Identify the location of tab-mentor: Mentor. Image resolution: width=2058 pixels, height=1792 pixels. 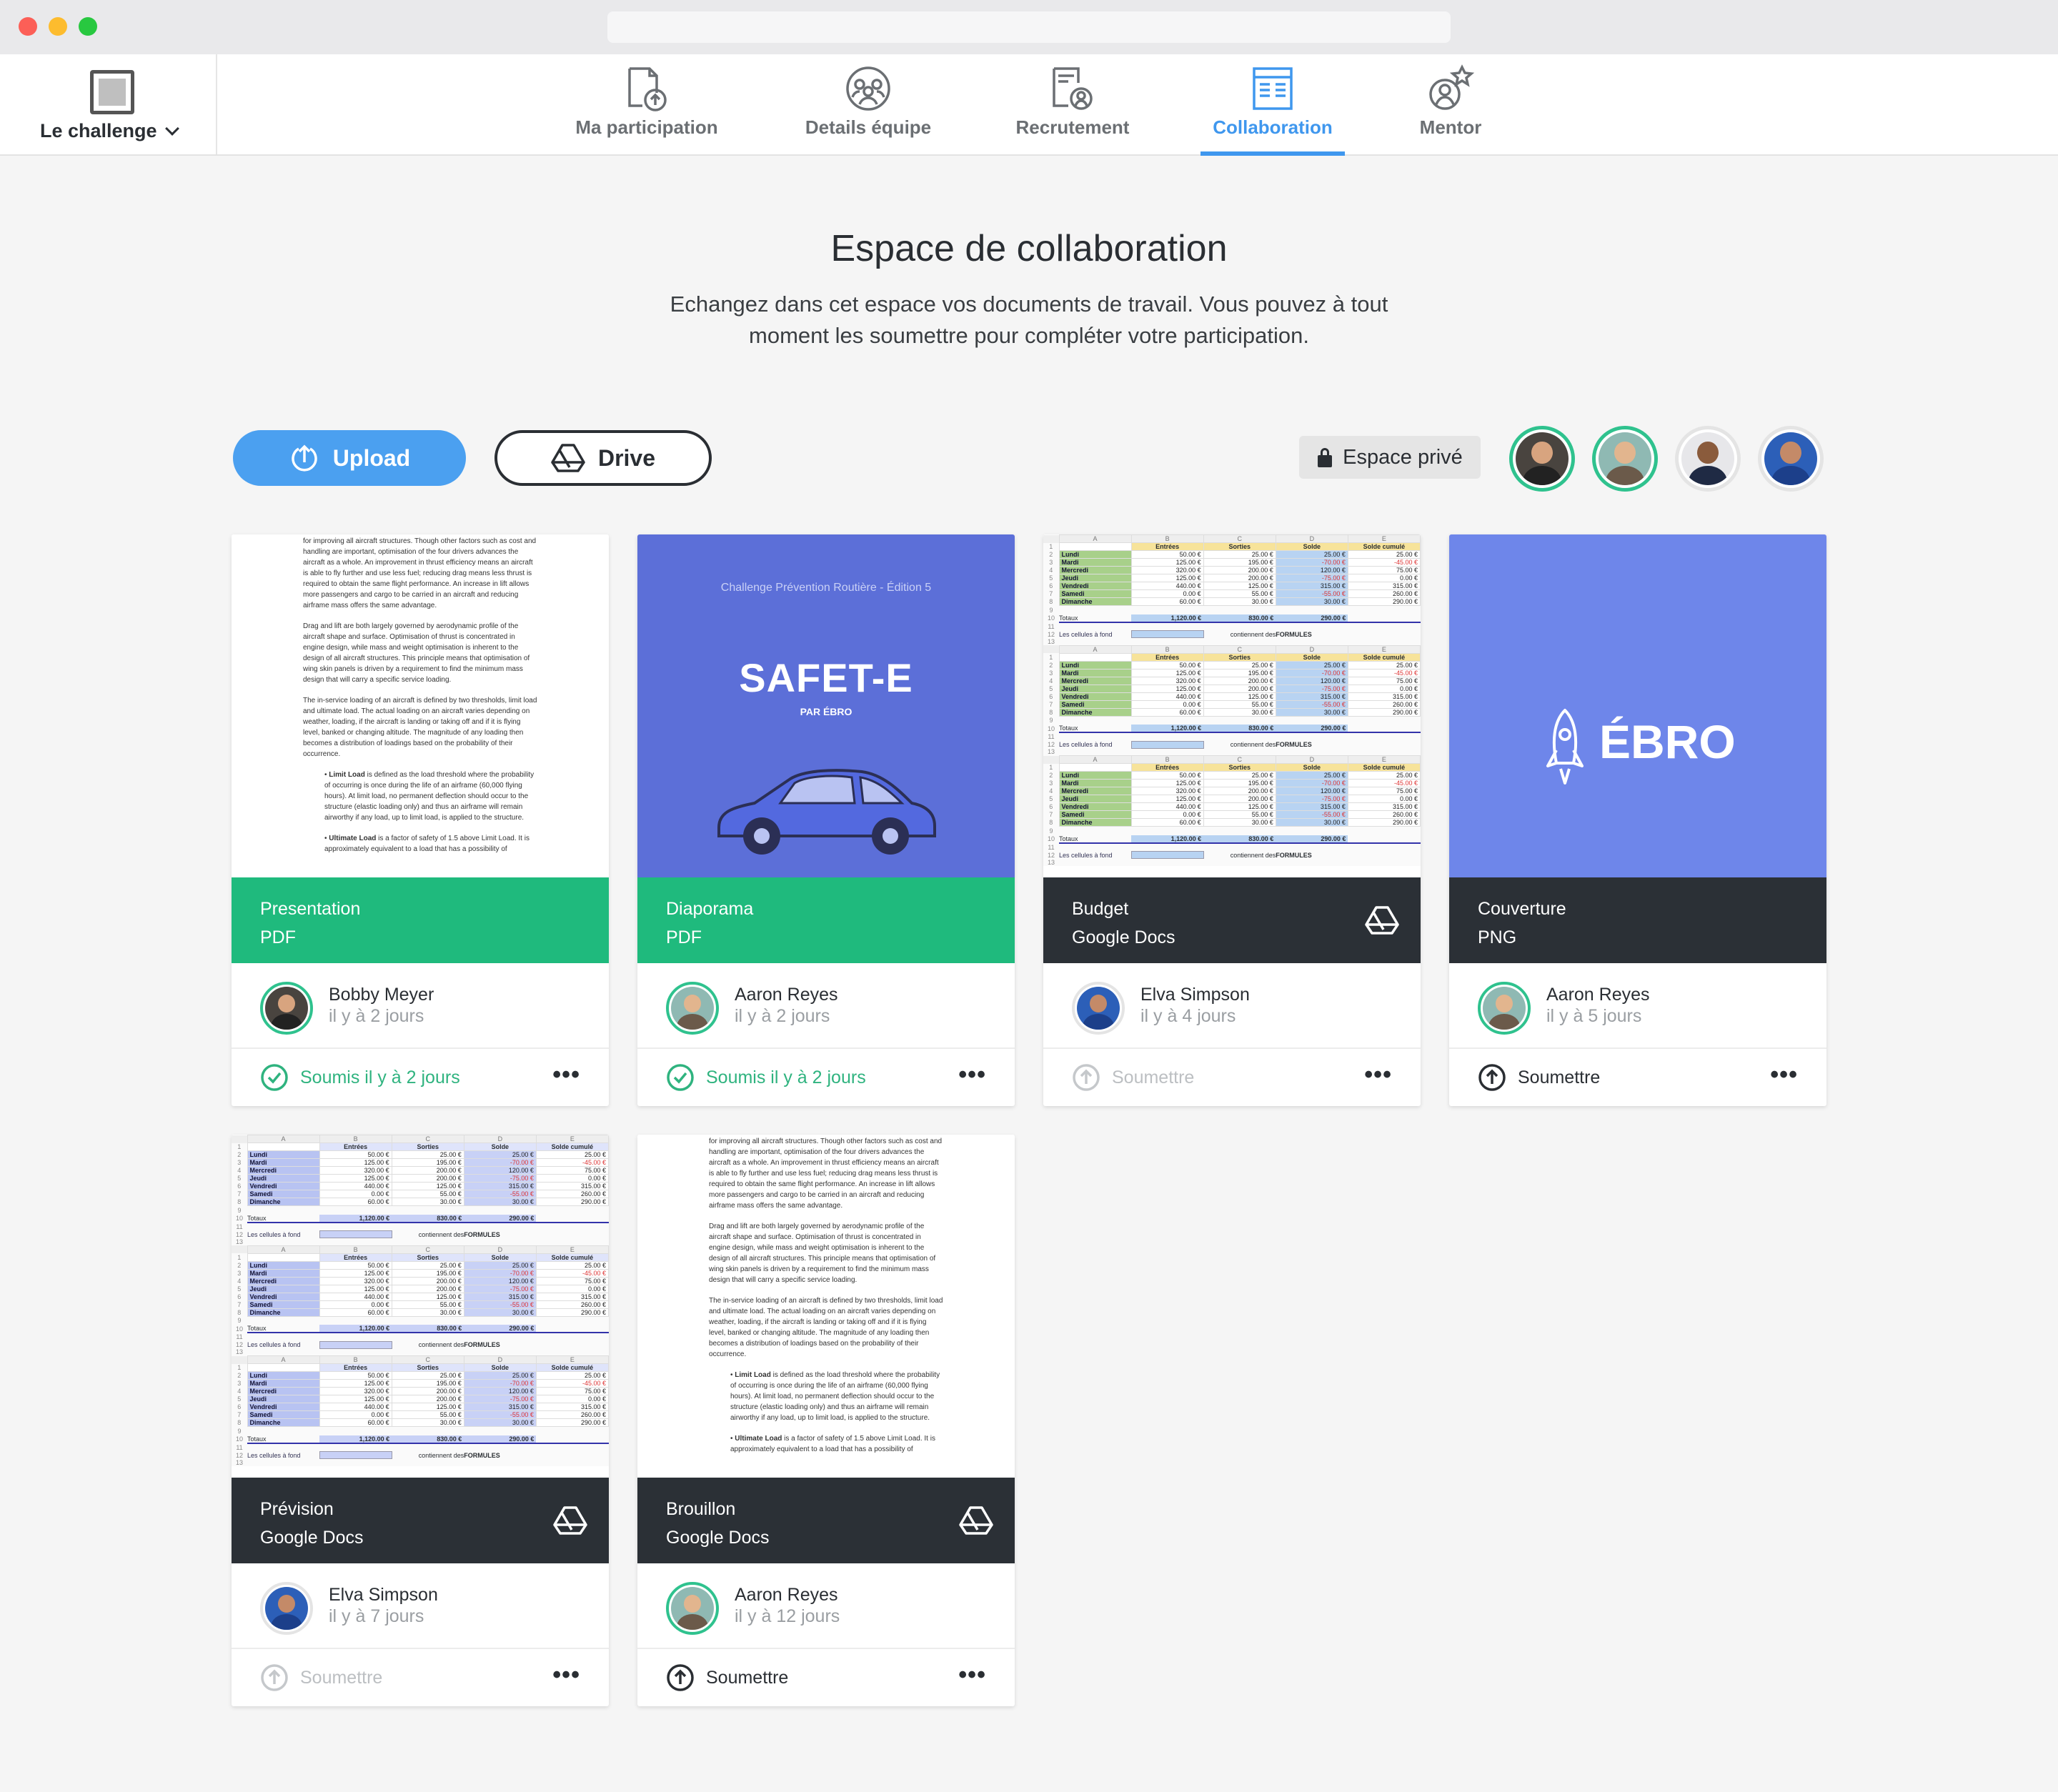
(1450, 104).